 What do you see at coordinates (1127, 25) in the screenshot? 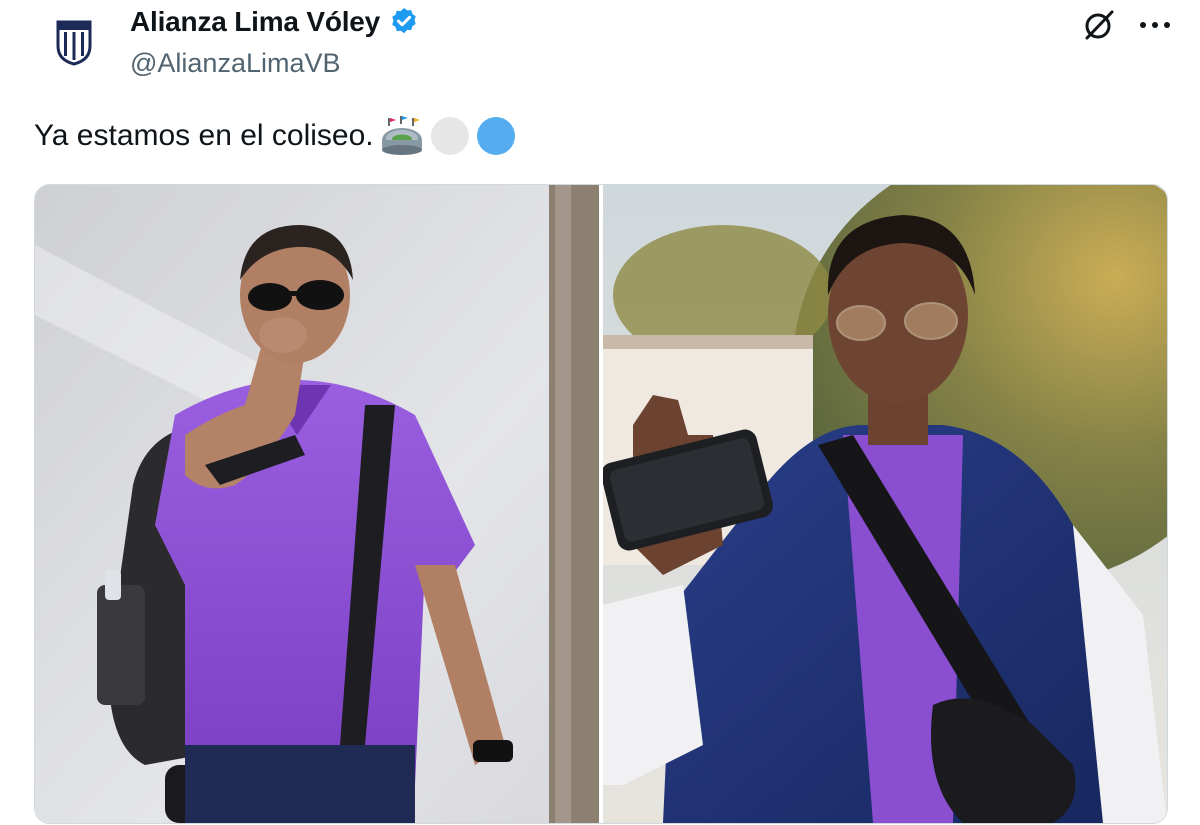
I see `top-actions` at bounding box center [1127, 25].